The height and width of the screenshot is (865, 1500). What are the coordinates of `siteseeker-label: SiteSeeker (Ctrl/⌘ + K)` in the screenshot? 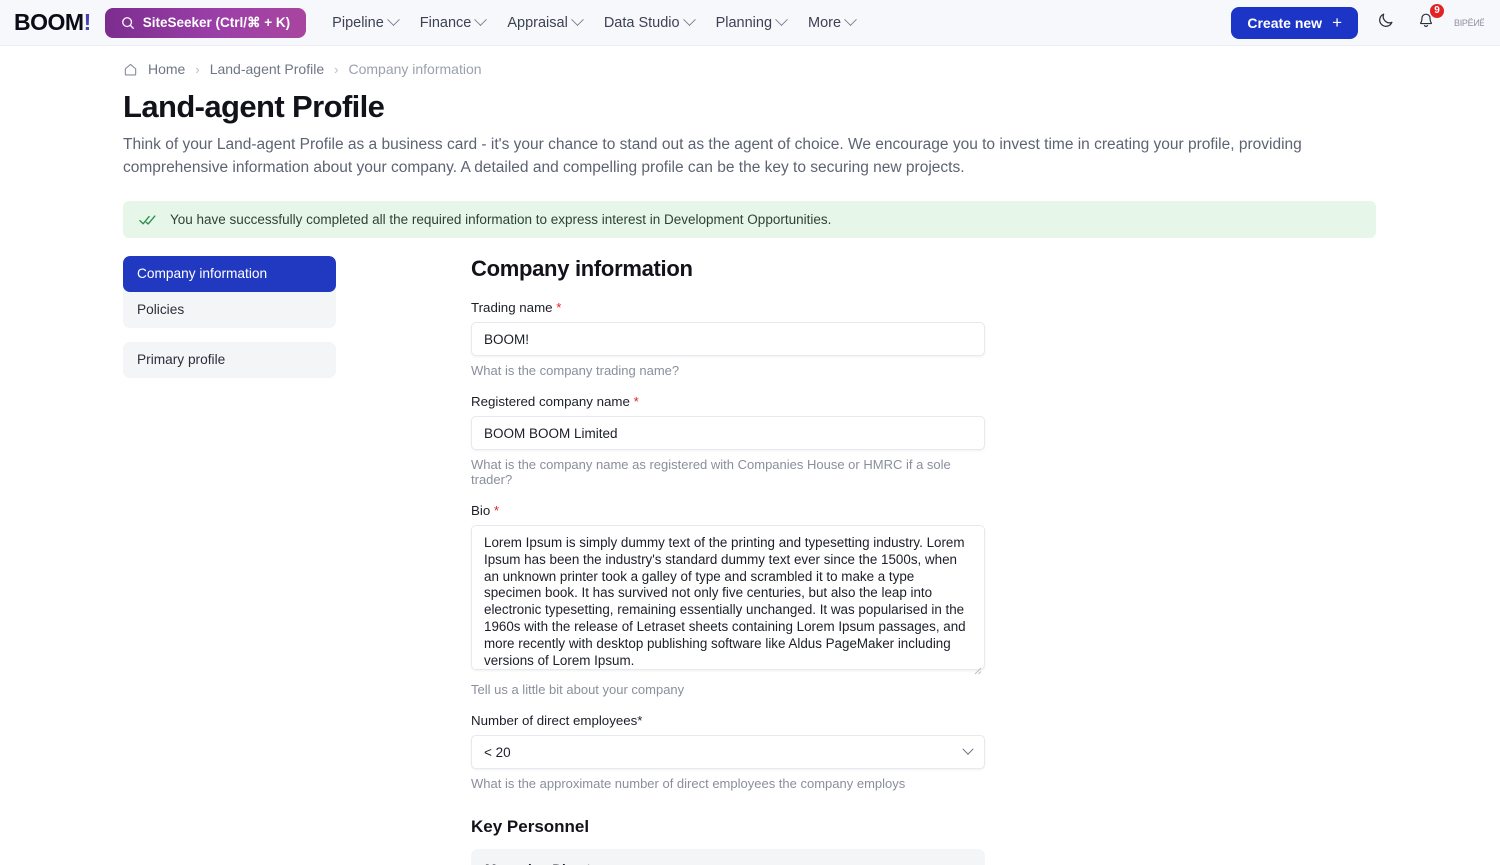 It's located at (216, 22).